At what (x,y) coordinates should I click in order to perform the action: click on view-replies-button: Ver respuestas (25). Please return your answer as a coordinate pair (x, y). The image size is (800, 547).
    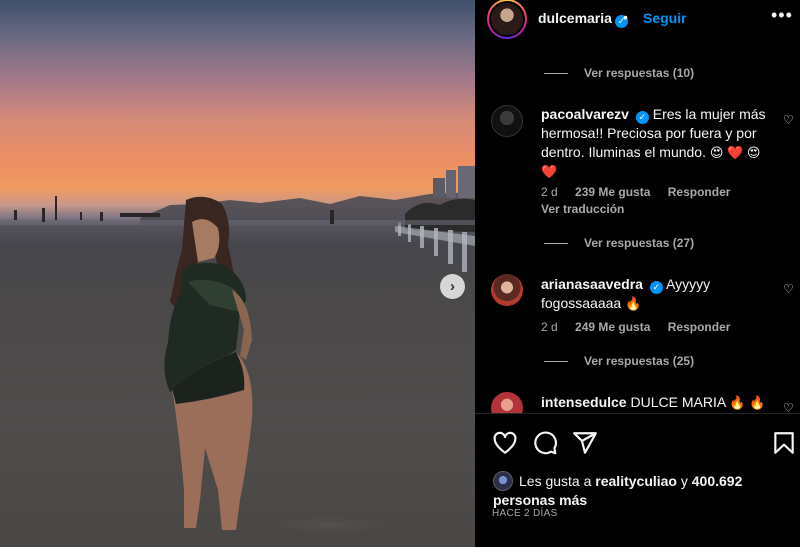
    Looking at the image, I should click on (619, 361).